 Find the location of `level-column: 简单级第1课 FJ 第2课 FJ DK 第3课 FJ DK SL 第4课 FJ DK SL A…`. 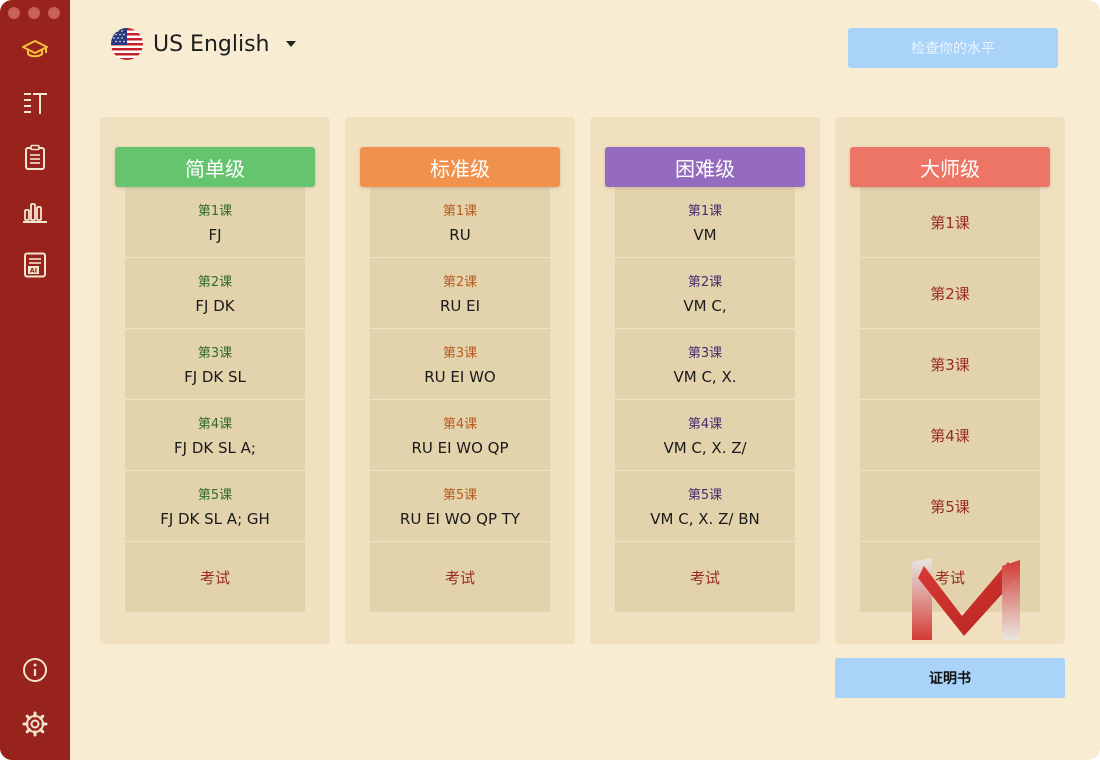

level-column: 简单级第1课 FJ 第2课 FJ DK 第3课 FJ DK SL 第4课 FJ DK SL A… is located at coordinates (215, 380).